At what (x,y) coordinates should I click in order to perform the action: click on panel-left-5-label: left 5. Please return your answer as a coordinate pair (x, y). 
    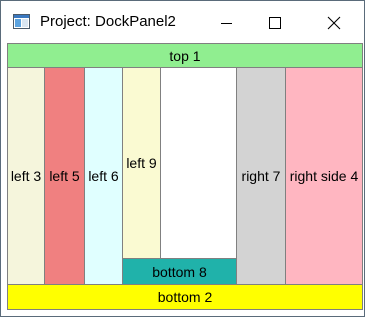
    Looking at the image, I should click on (64, 176).